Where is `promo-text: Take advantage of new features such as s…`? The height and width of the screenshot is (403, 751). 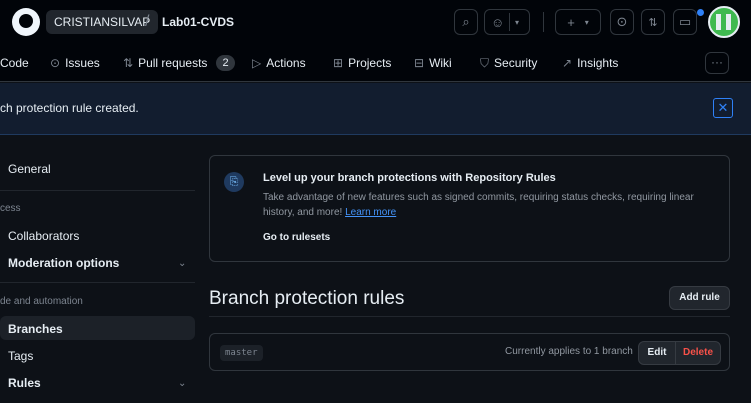
promo-text: Take advantage of new features such as s… is located at coordinates (478, 205).